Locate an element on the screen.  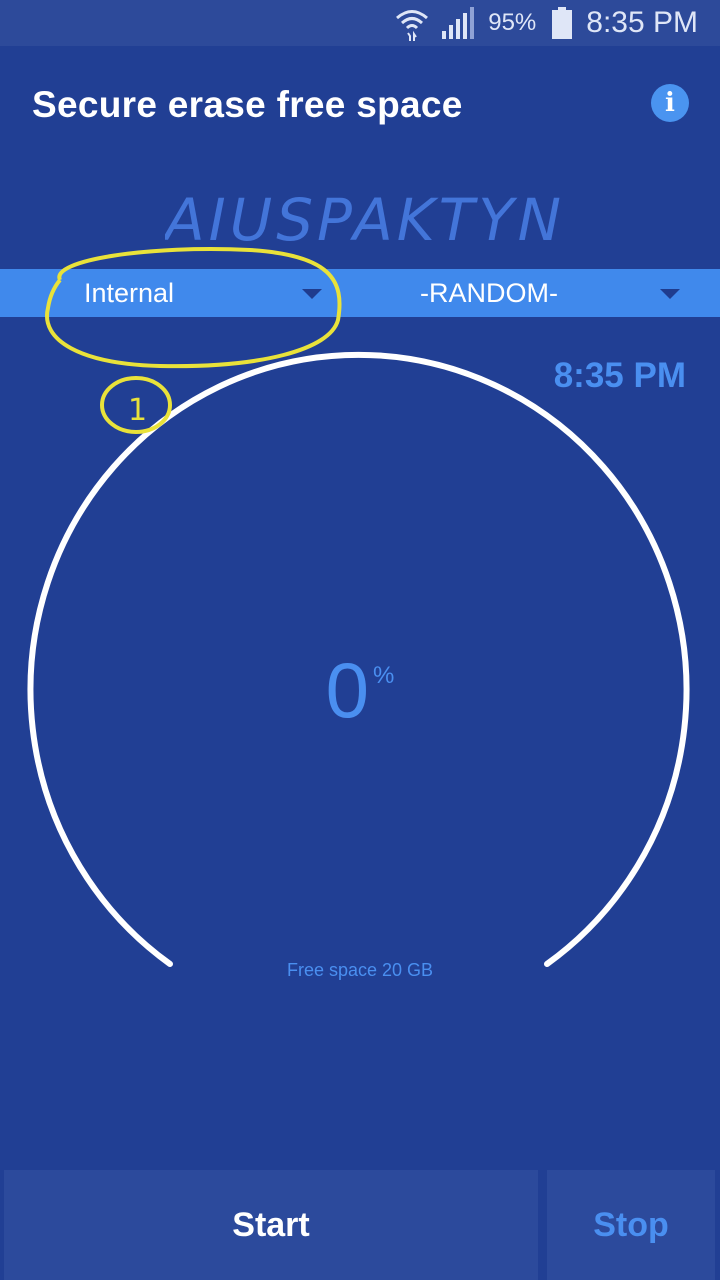
progress-value: 0 is located at coordinates (347, 690).